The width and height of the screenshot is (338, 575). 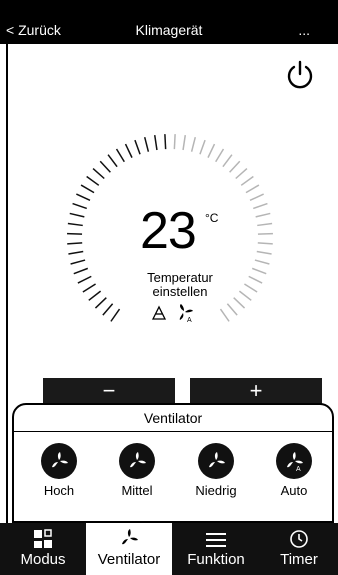 I want to click on fan-speed-low: Niedrig, so click(x=216, y=470).